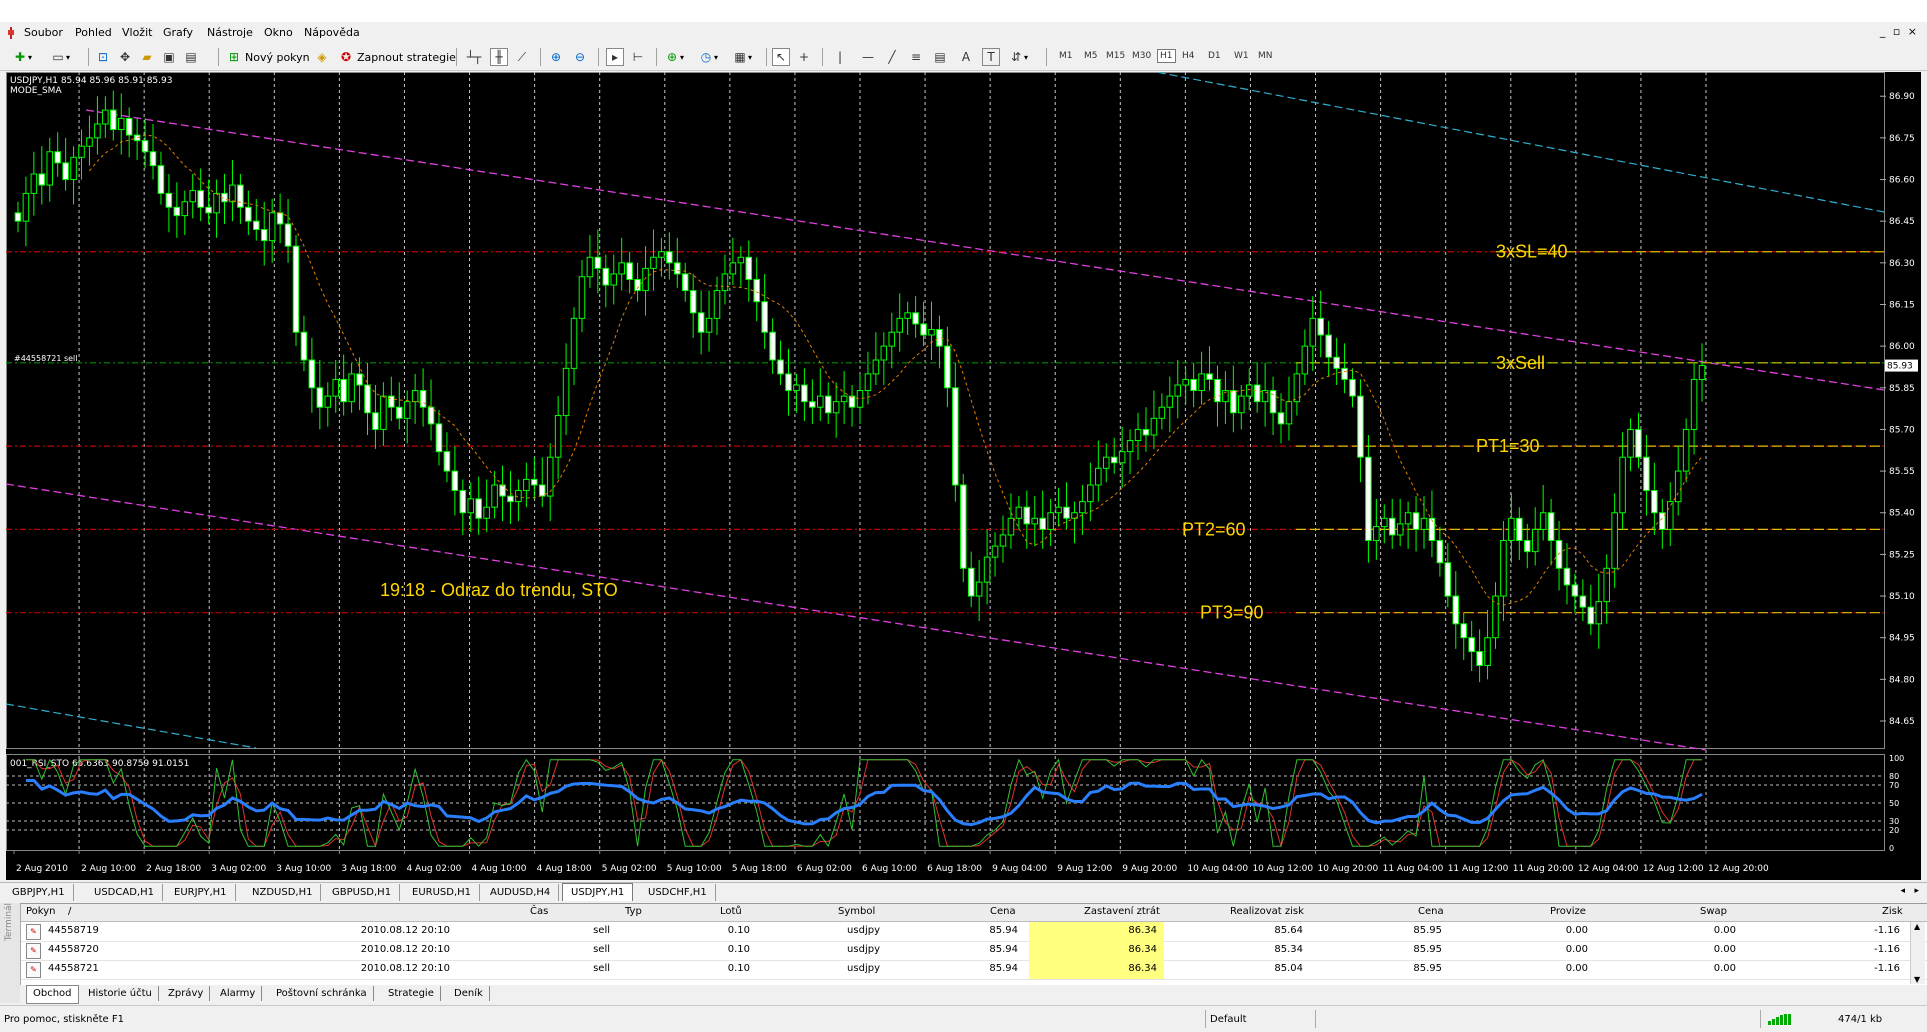 The width and height of the screenshot is (1927, 1032). What do you see at coordinates (1091, 56) in the screenshot?
I see `tf-m5: M5` at bounding box center [1091, 56].